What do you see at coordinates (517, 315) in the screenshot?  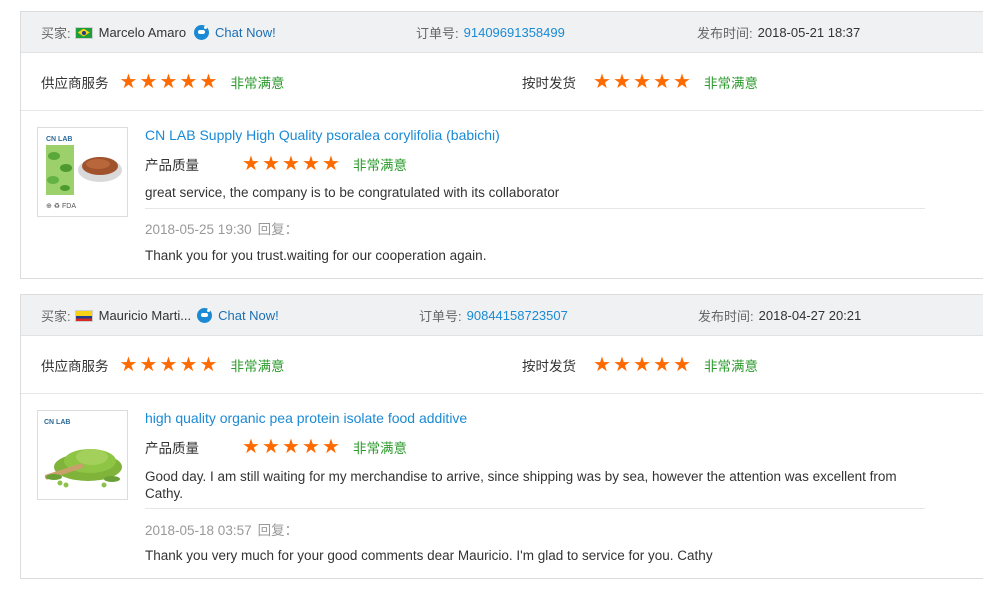 I see `order-number-link: 90844158723507` at bounding box center [517, 315].